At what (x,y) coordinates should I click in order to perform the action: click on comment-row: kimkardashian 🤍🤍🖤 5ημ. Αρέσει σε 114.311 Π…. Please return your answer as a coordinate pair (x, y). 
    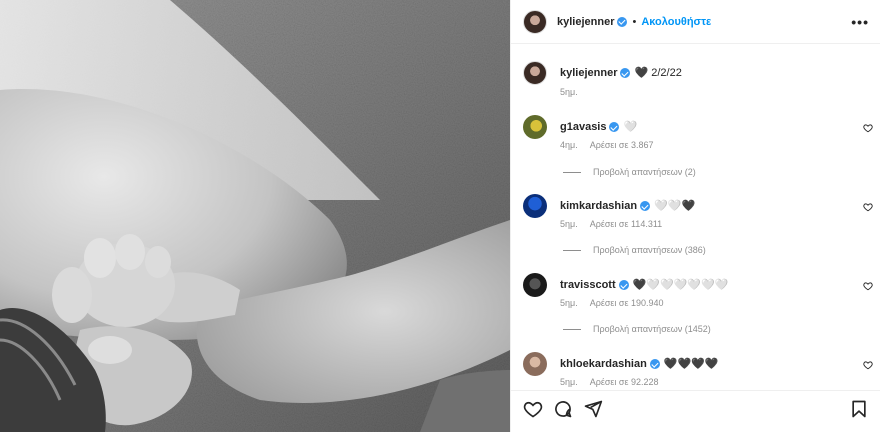
    Looking at the image, I should click on (698, 227).